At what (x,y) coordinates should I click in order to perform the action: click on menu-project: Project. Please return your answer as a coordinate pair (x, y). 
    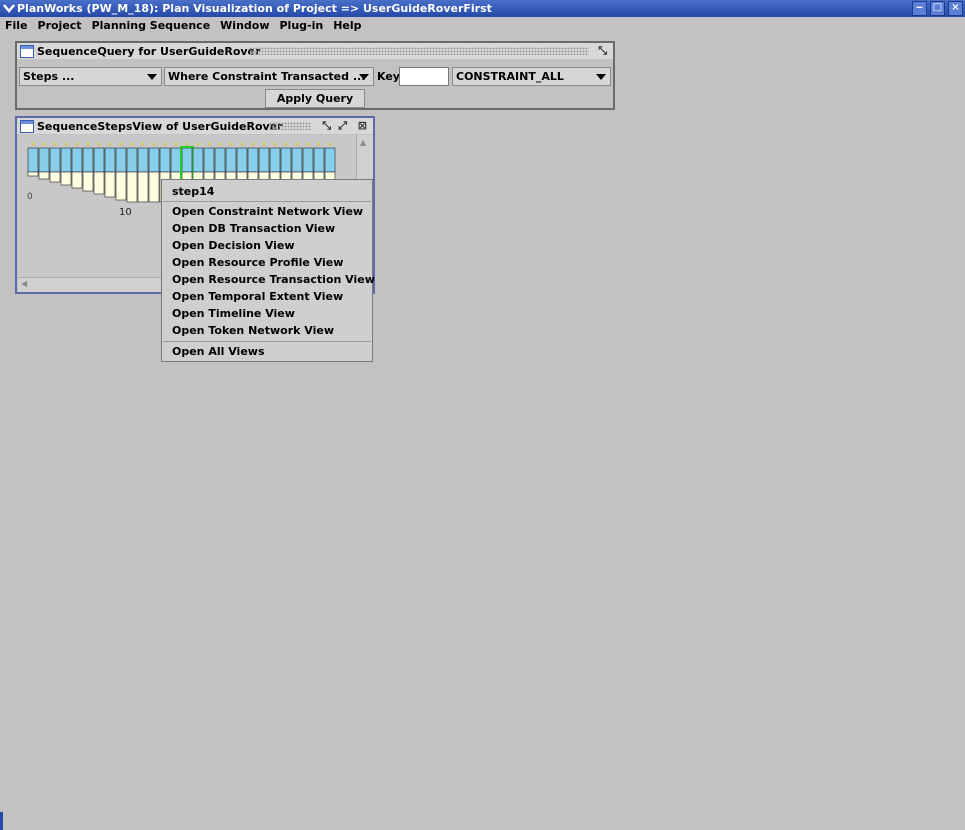
    Looking at the image, I should click on (60, 26).